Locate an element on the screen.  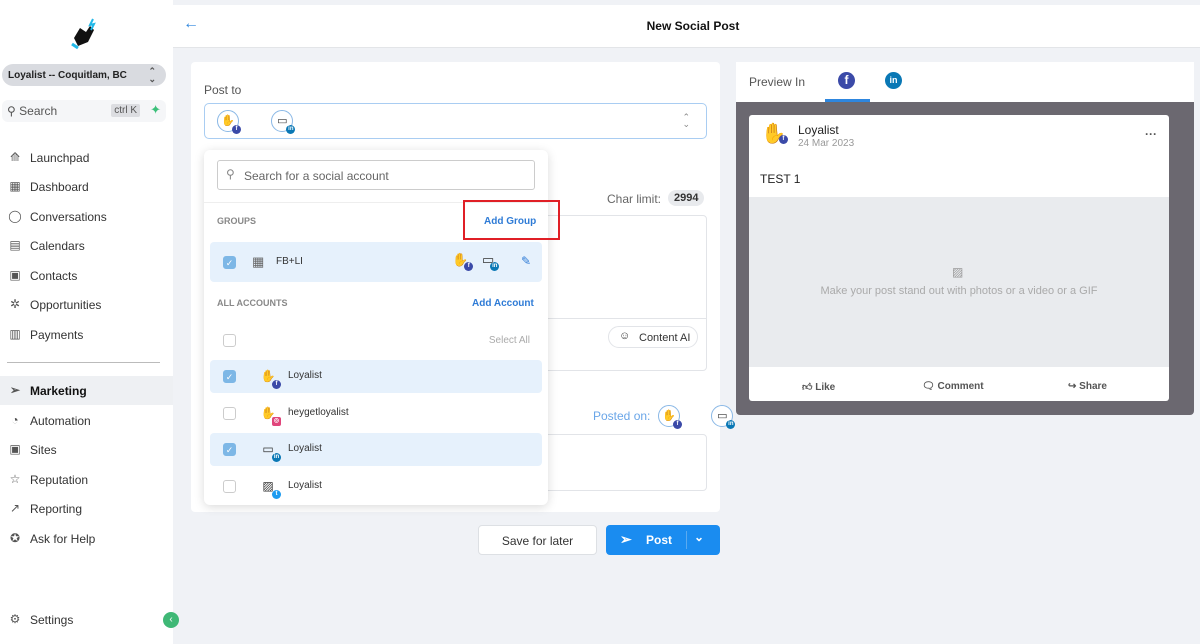
post-button: ➢ Post ⌄ is located at coordinates (663, 540).